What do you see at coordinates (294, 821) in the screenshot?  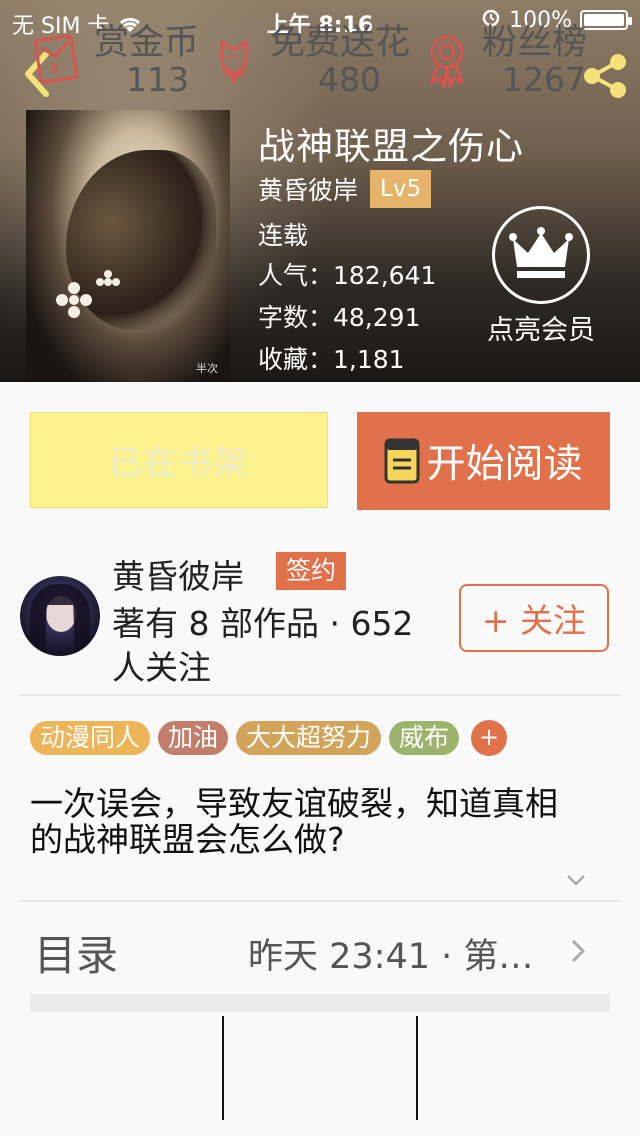 I see `book-description: 一次误会，导致友谊破裂，知道真相的战神联盟会怎么做?` at bounding box center [294, 821].